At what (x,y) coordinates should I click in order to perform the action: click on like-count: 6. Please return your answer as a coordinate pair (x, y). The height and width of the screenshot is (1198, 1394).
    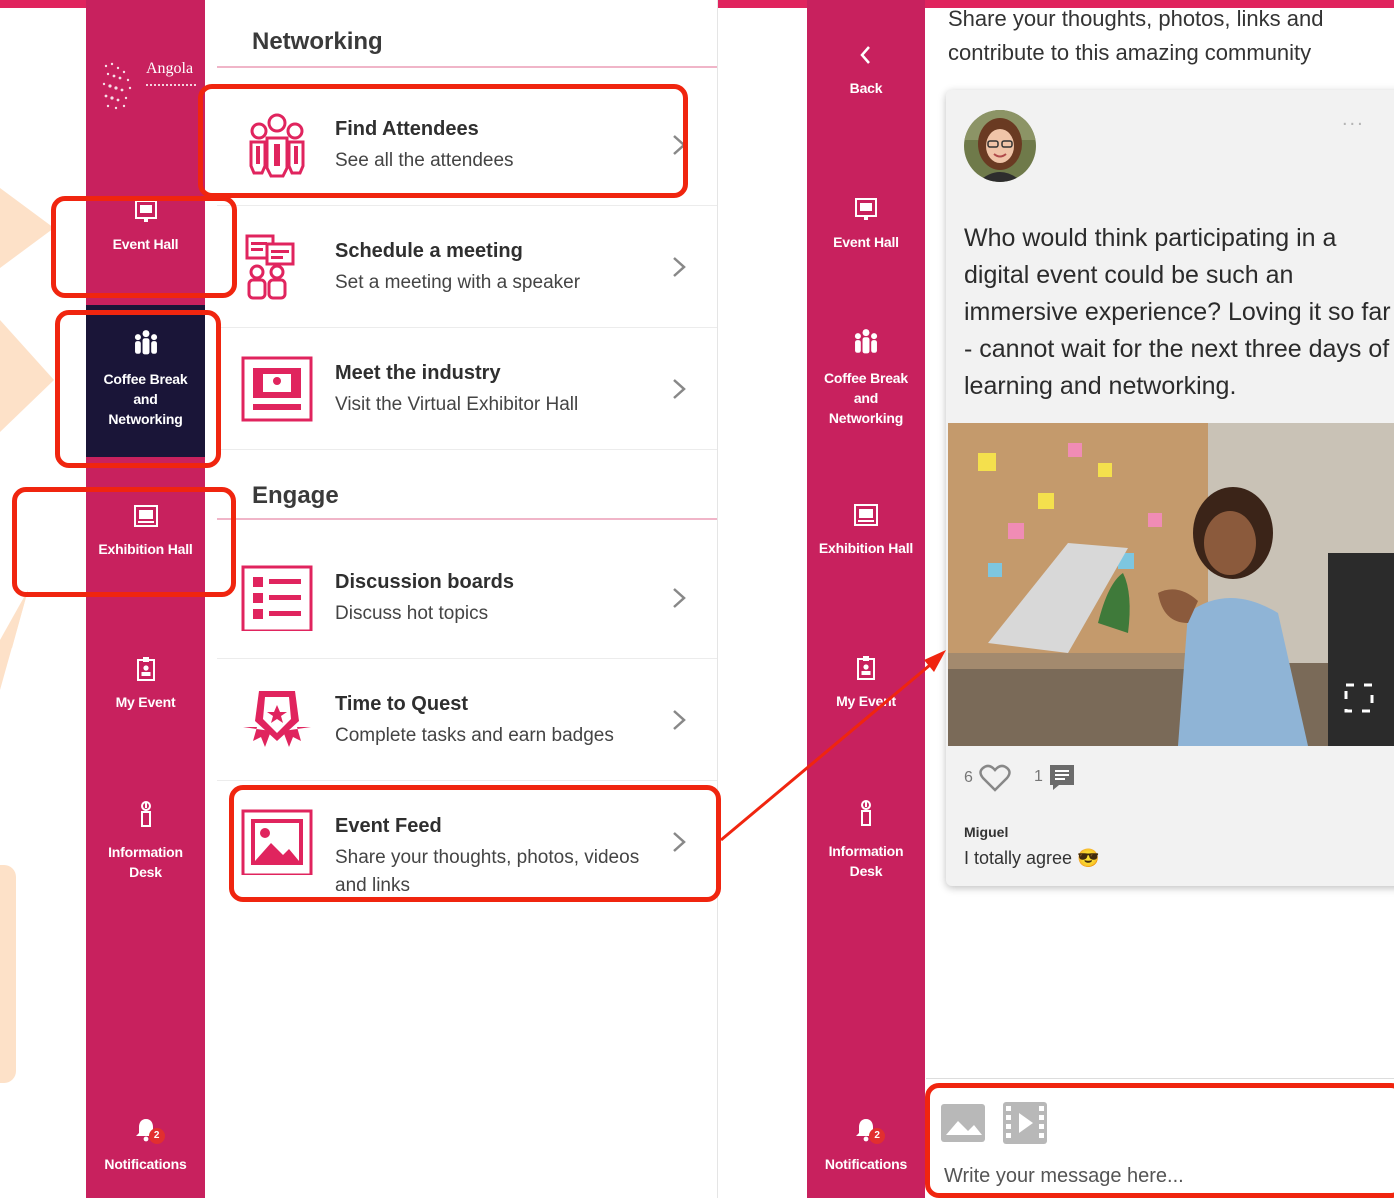
    Looking at the image, I should click on (968, 777).